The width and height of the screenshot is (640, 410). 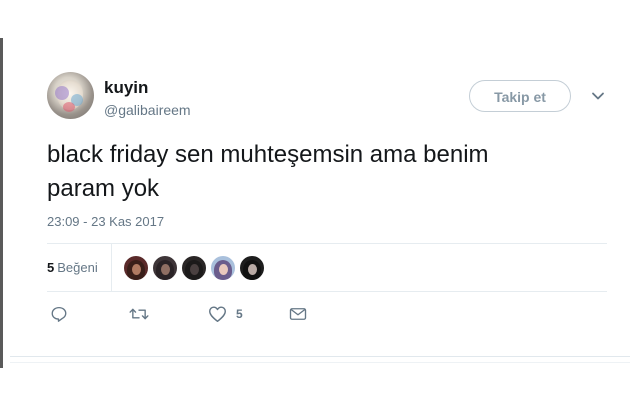 I want to click on tweet-header: kuyin @galibaireem Takip et, so click(x=327, y=98).